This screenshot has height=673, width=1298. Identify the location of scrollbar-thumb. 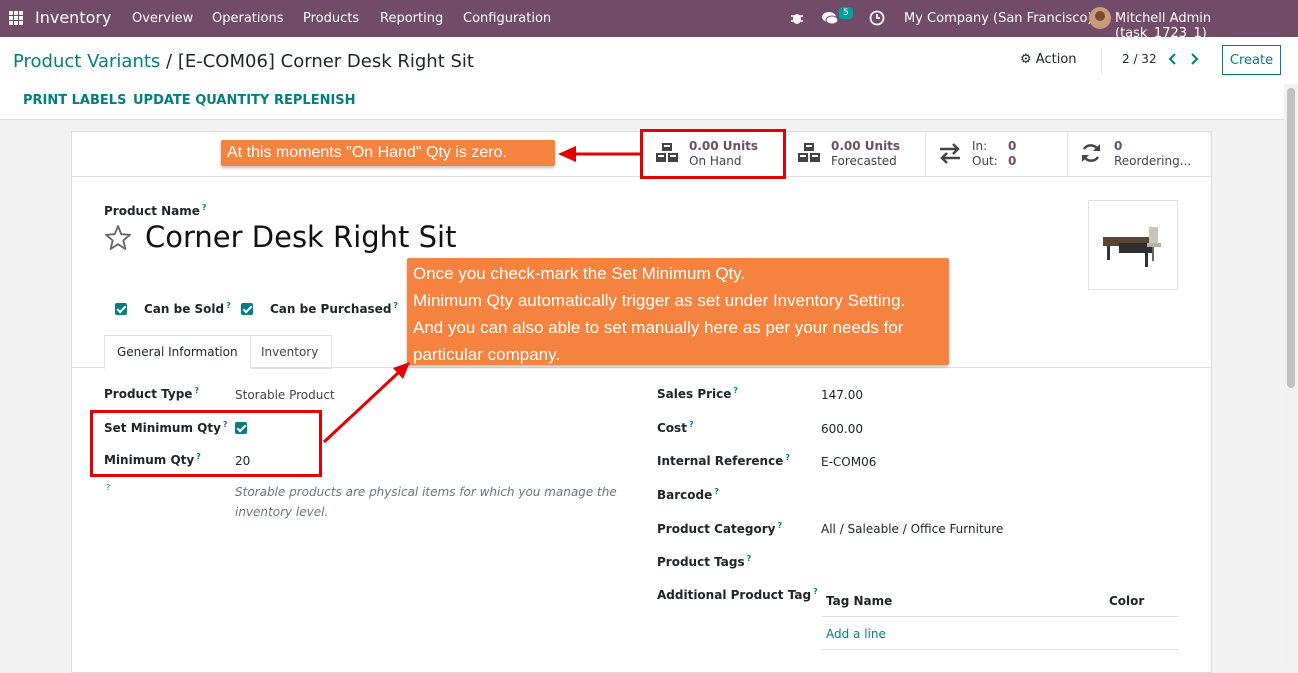
(1291, 238).